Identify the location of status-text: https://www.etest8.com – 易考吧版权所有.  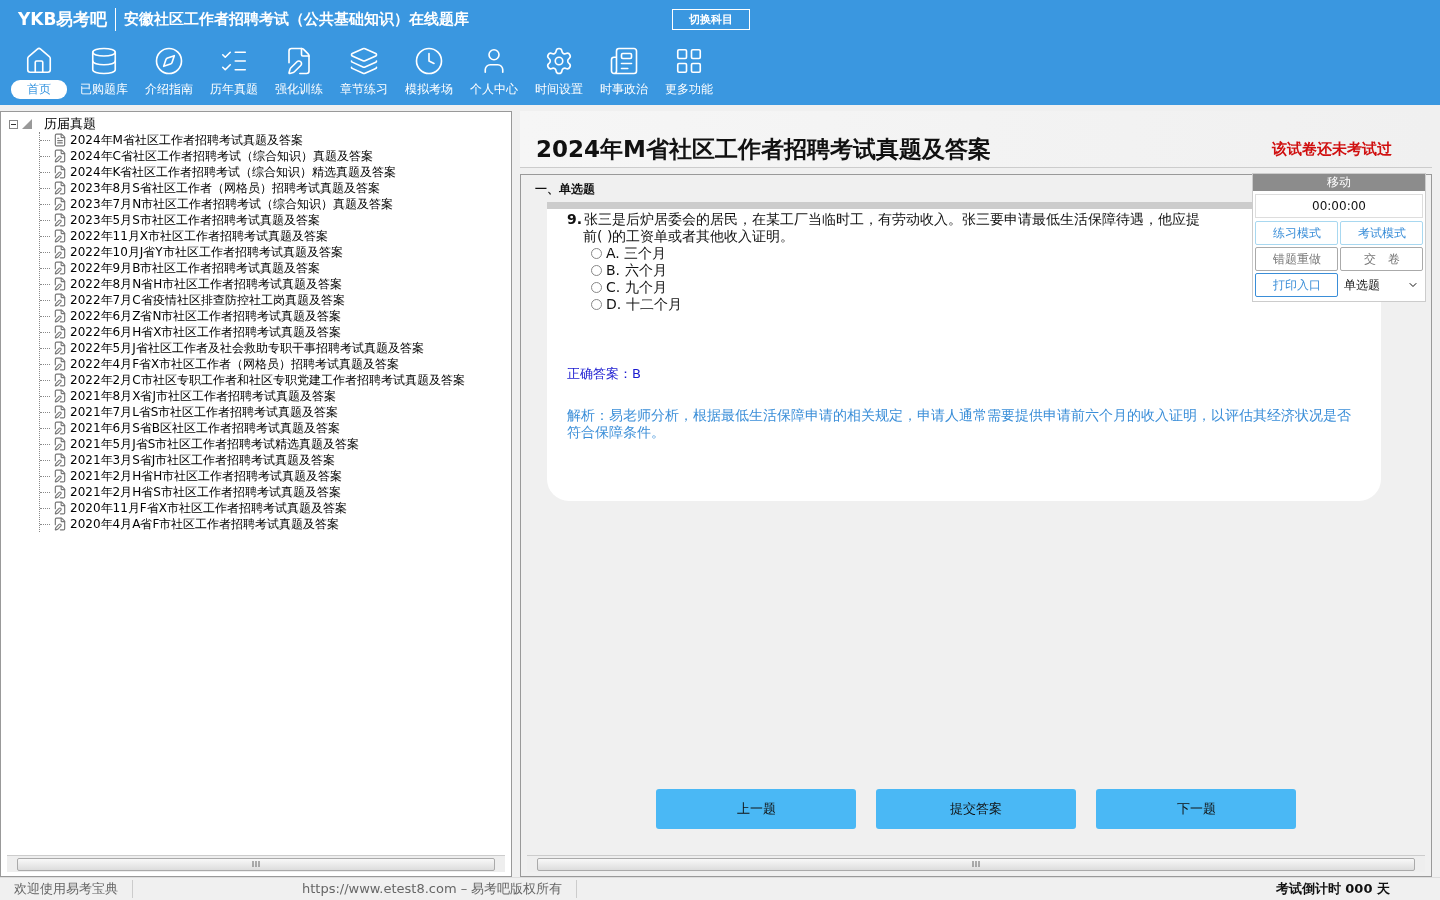
(380, 889).